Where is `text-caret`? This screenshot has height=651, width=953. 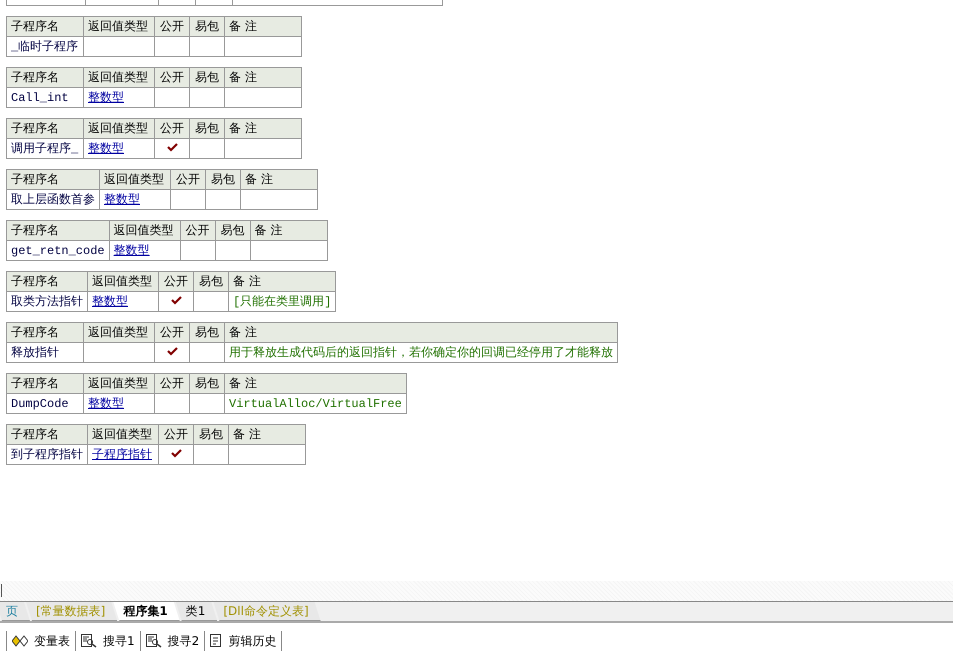
text-caret is located at coordinates (1, 590).